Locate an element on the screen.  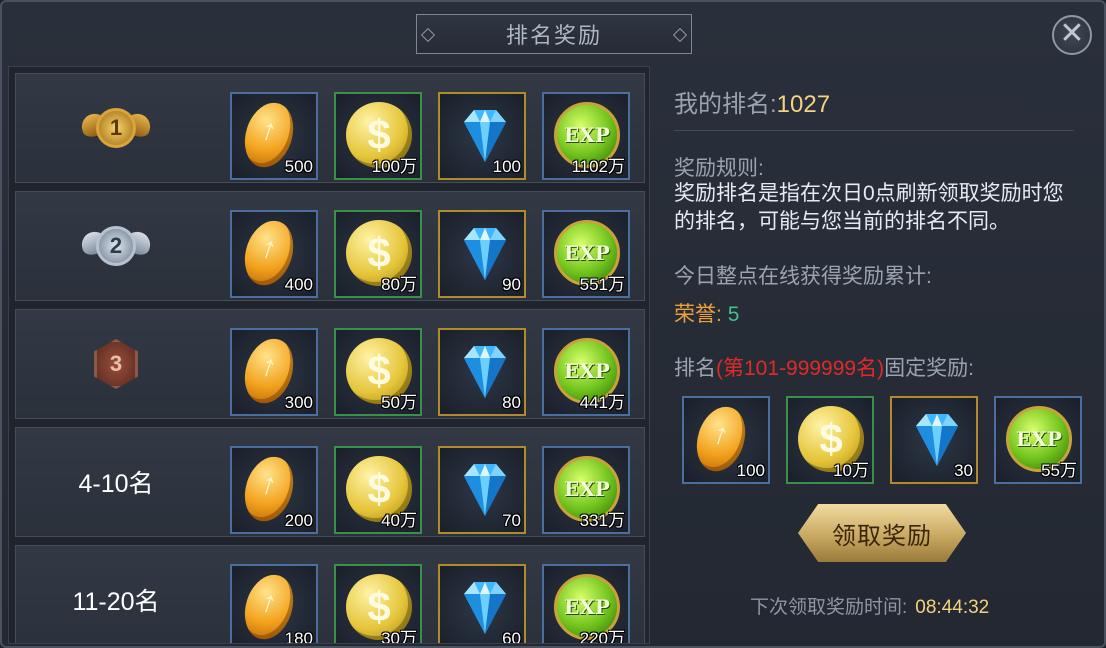
reward-items: 180 $30万 60 EXP220万 is located at coordinates (430, 604).